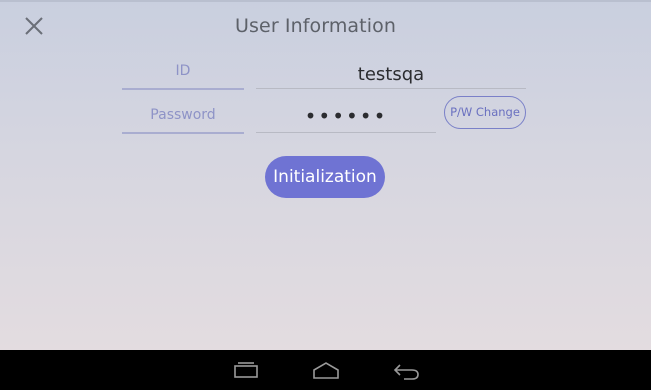 The image size is (651, 390). I want to click on id-label-underline, so click(183, 89).